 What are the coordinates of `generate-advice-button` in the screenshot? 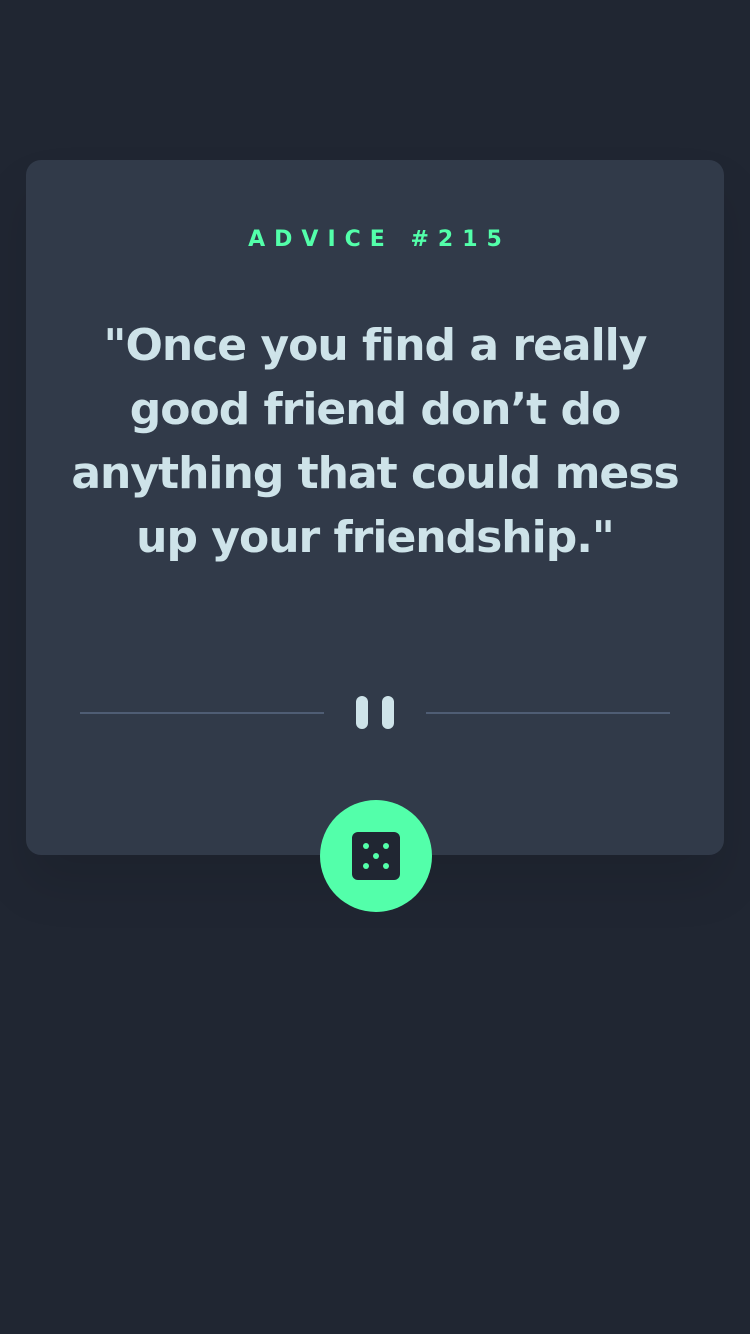 It's located at (376, 856).